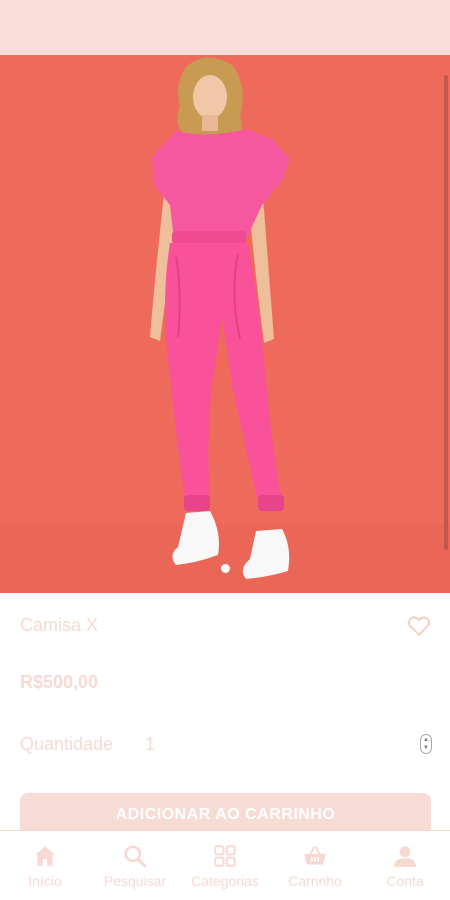 This screenshot has width=450, height=900. I want to click on nav-label-search: Pesquisar, so click(135, 881).